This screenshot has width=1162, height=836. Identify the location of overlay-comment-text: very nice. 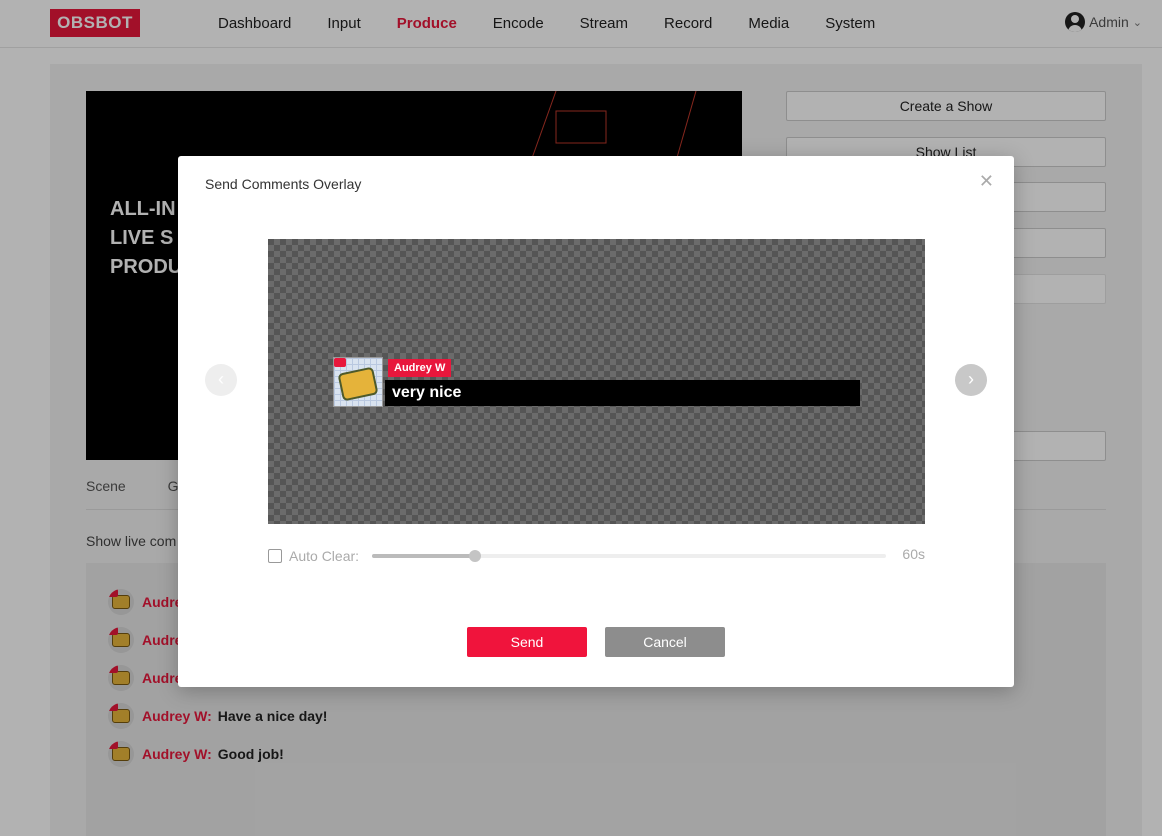
(622, 393).